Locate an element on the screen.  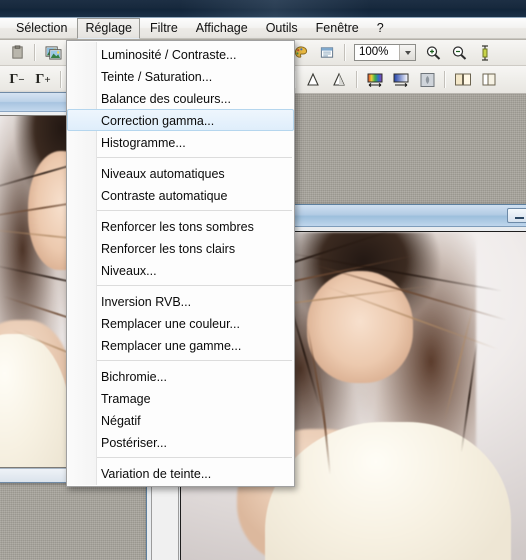
menu-selection: Sélection is located at coordinates (41, 28).